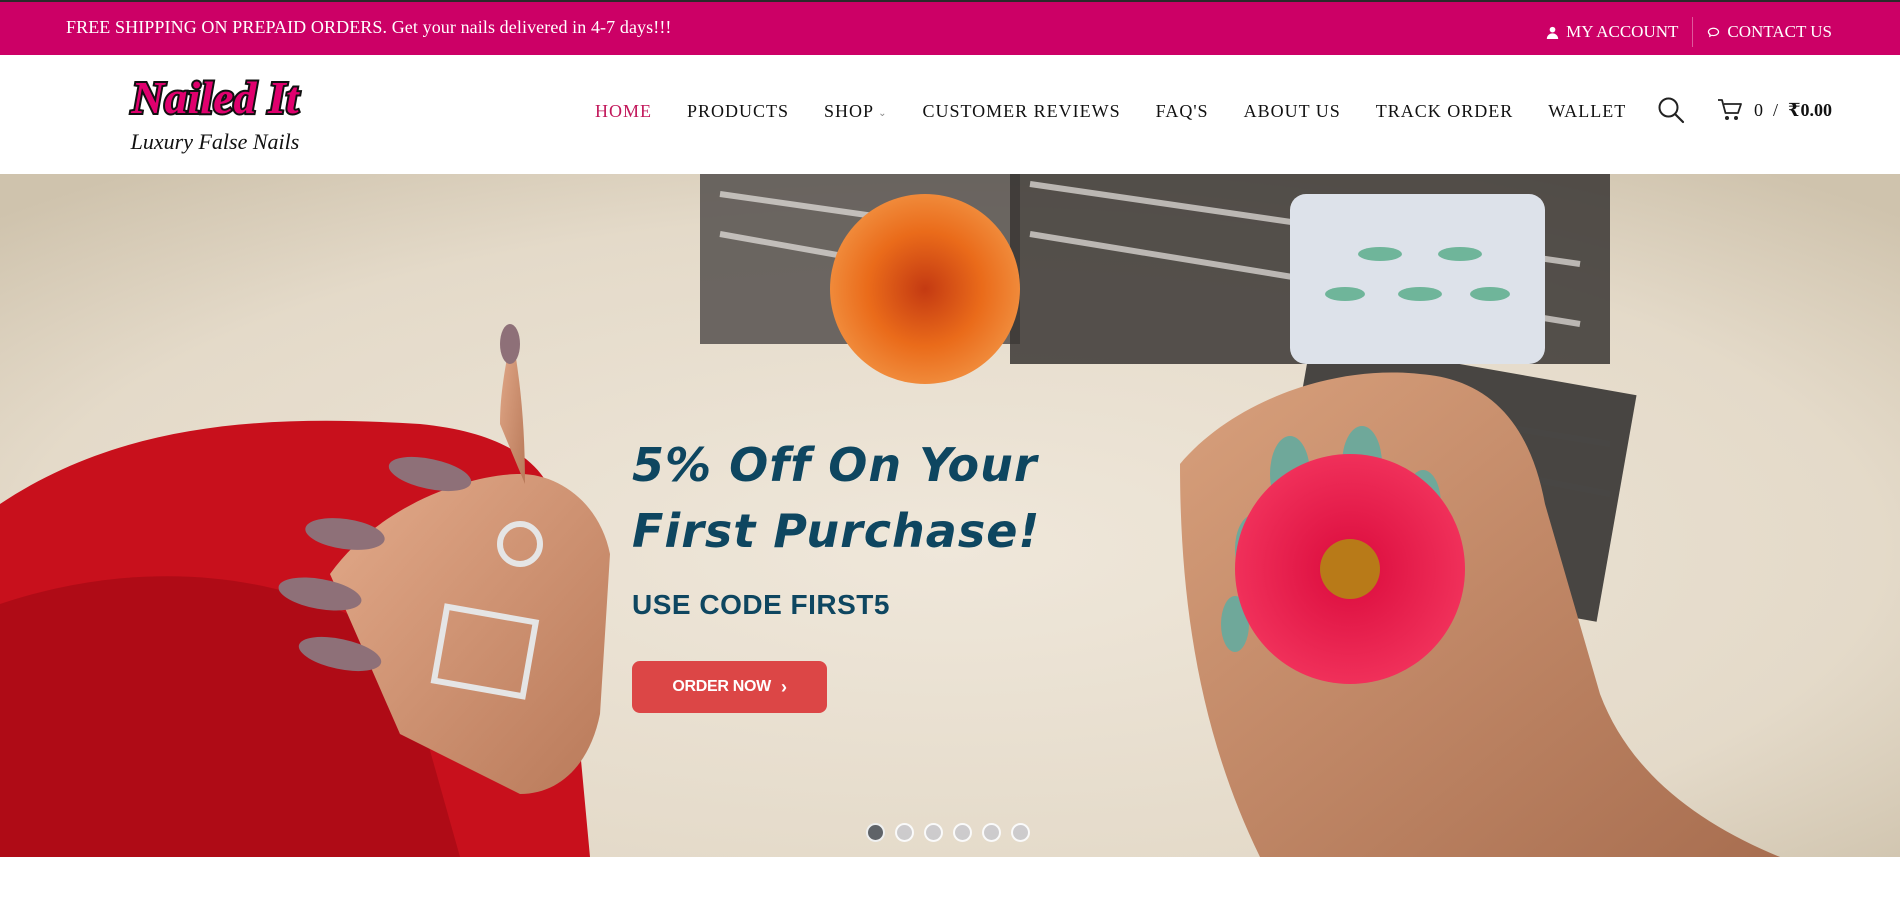 Image resolution: width=1900 pixels, height=910 pixels. Describe the element at coordinates (1714, 32) in the screenshot. I see `chat-icon` at that location.